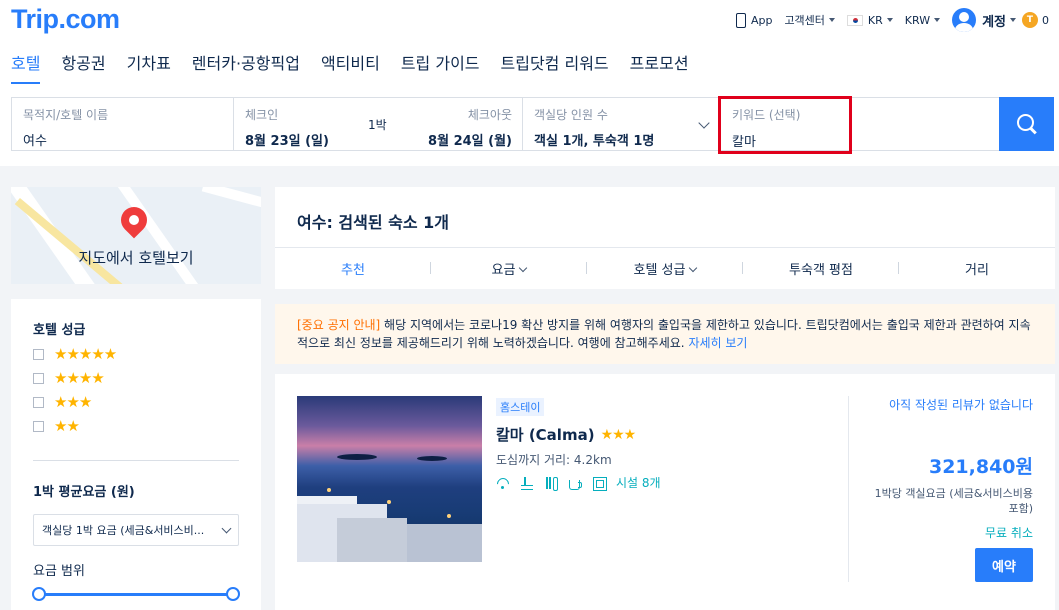 This screenshot has height=610, width=1059. Describe the element at coordinates (59, 571) in the screenshot. I see `price-range-title: 요금 범위` at that location.